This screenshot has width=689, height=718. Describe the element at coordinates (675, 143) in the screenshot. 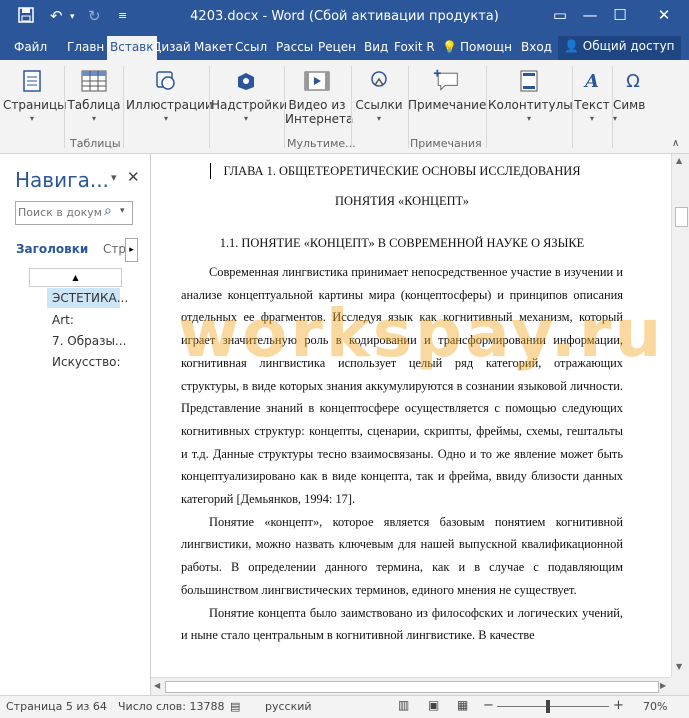

I see `collapse-ribbon-icon: ∧` at that location.